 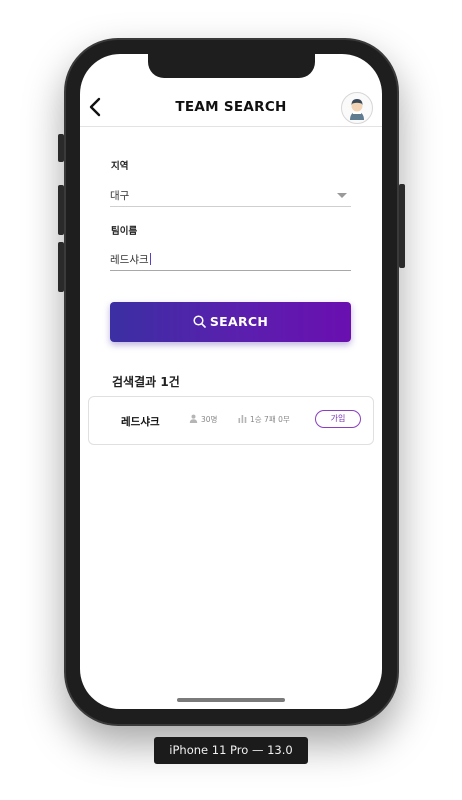 What do you see at coordinates (231, 66) in the screenshot?
I see `notch` at bounding box center [231, 66].